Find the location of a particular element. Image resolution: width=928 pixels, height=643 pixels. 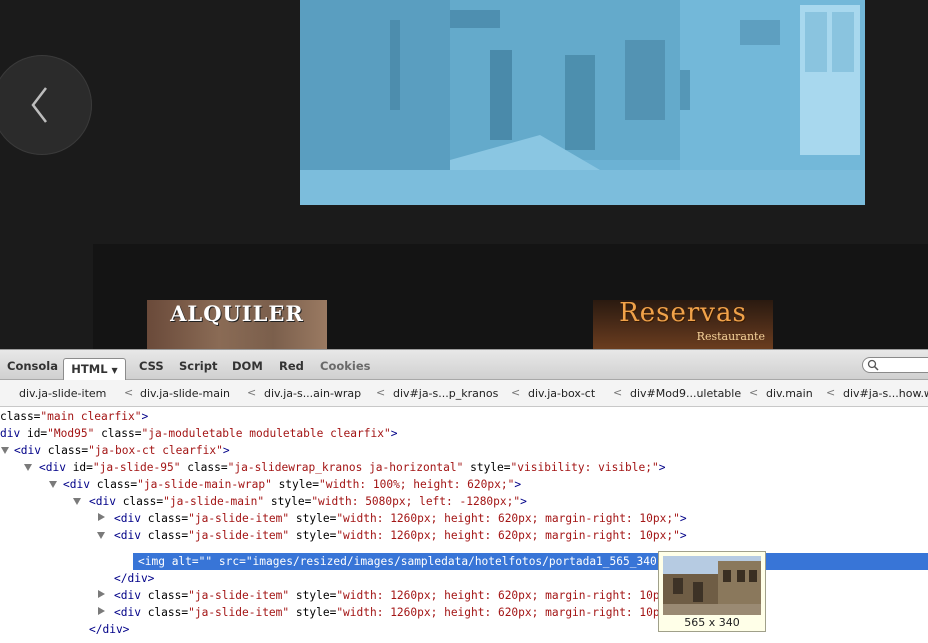

tree-node: <div class="ja-box-ct clearfix"> is located at coordinates (122, 450).